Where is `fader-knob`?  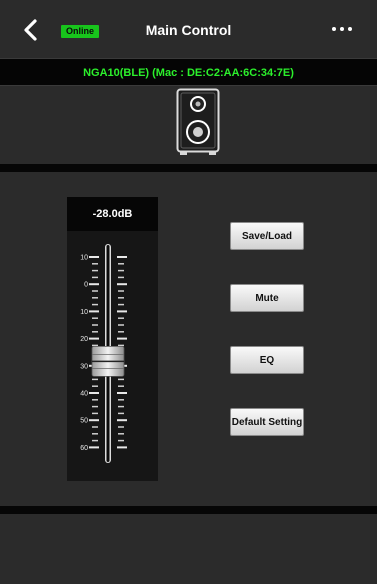
fader-knob is located at coordinates (108, 361).